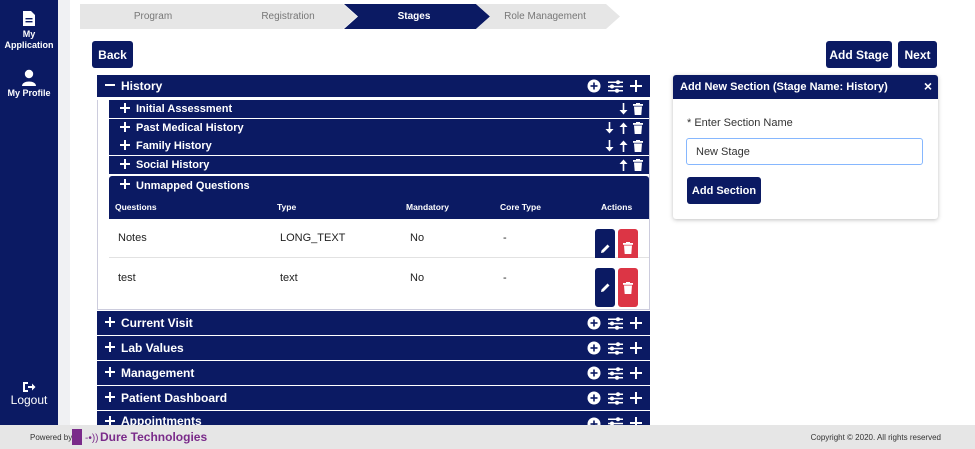 Image resolution: width=975 pixels, height=449 pixels. What do you see at coordinates (153, 16) in the screenshot?
I see `step-program: Program` at bounding box center [153, 16].